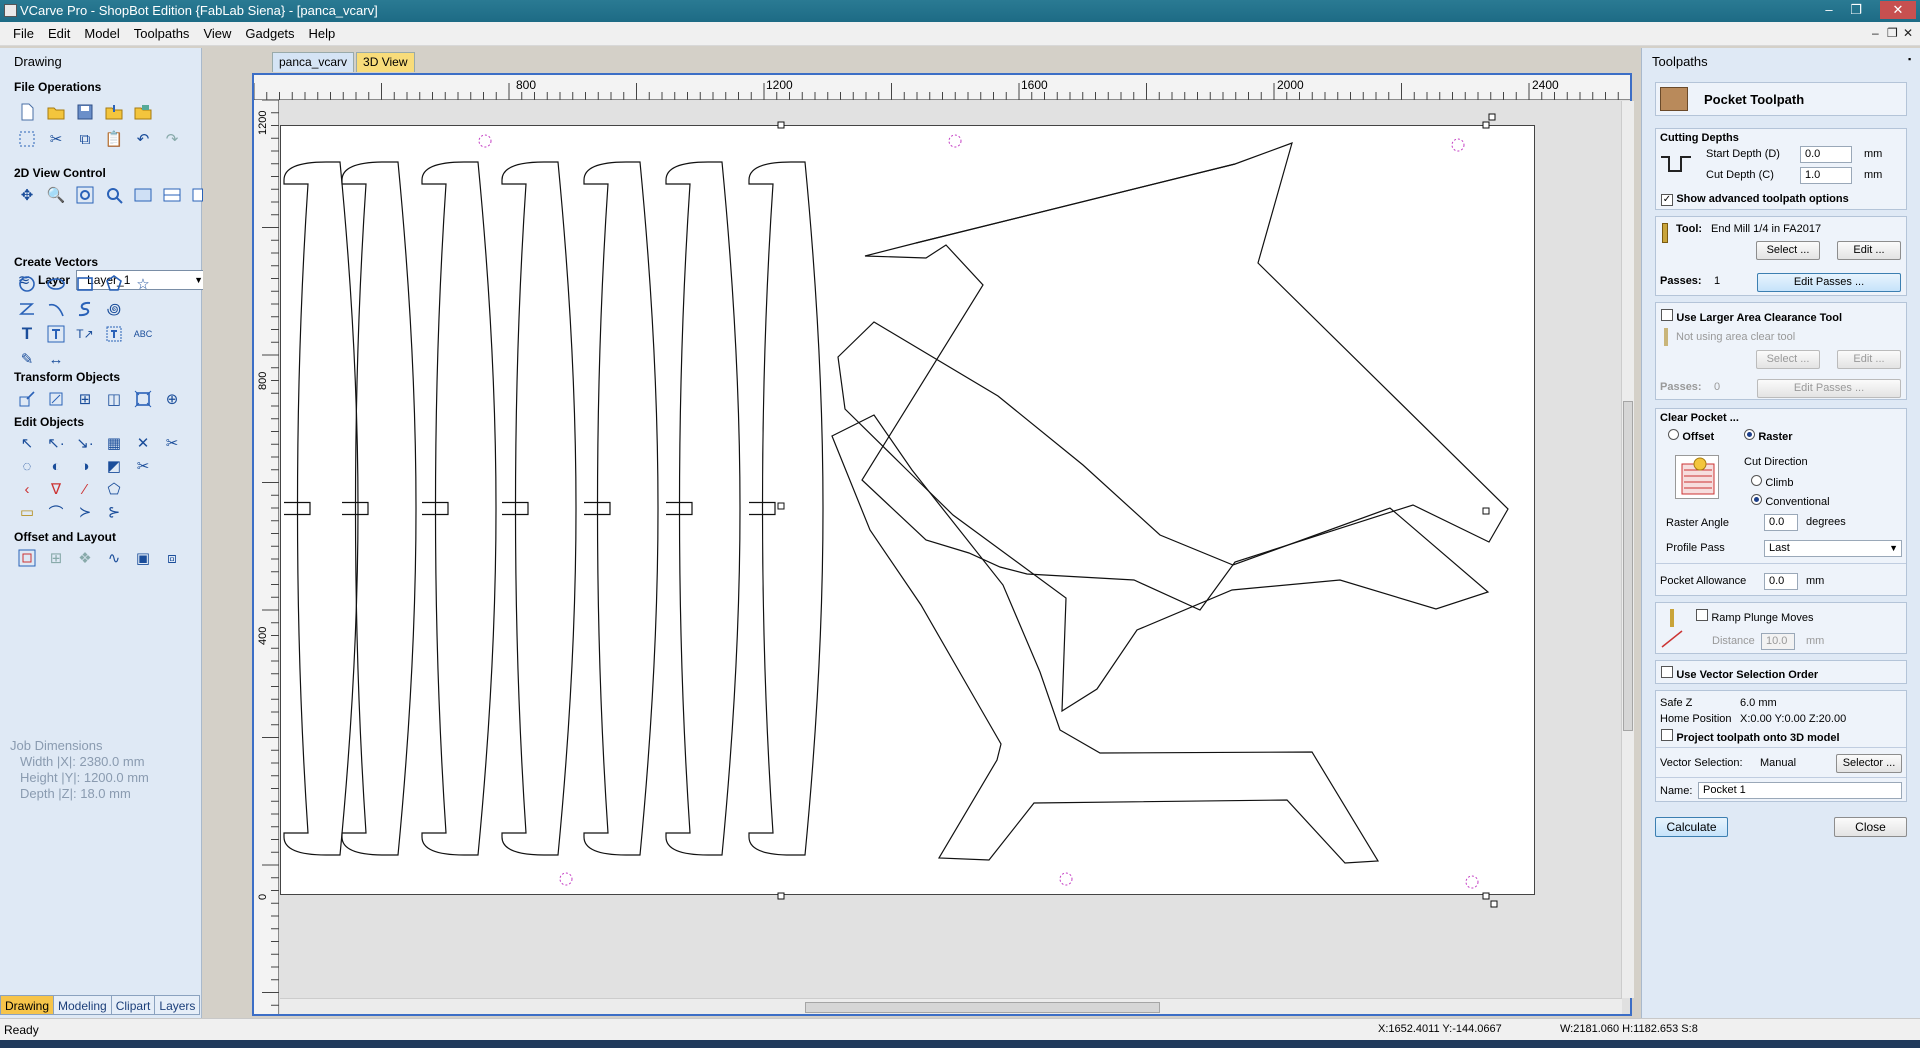  What do you see at coordinates (982, 1007) in the screenshot?
I see `horizontal-scroll-thumb` at bounding box center [982, 1007].